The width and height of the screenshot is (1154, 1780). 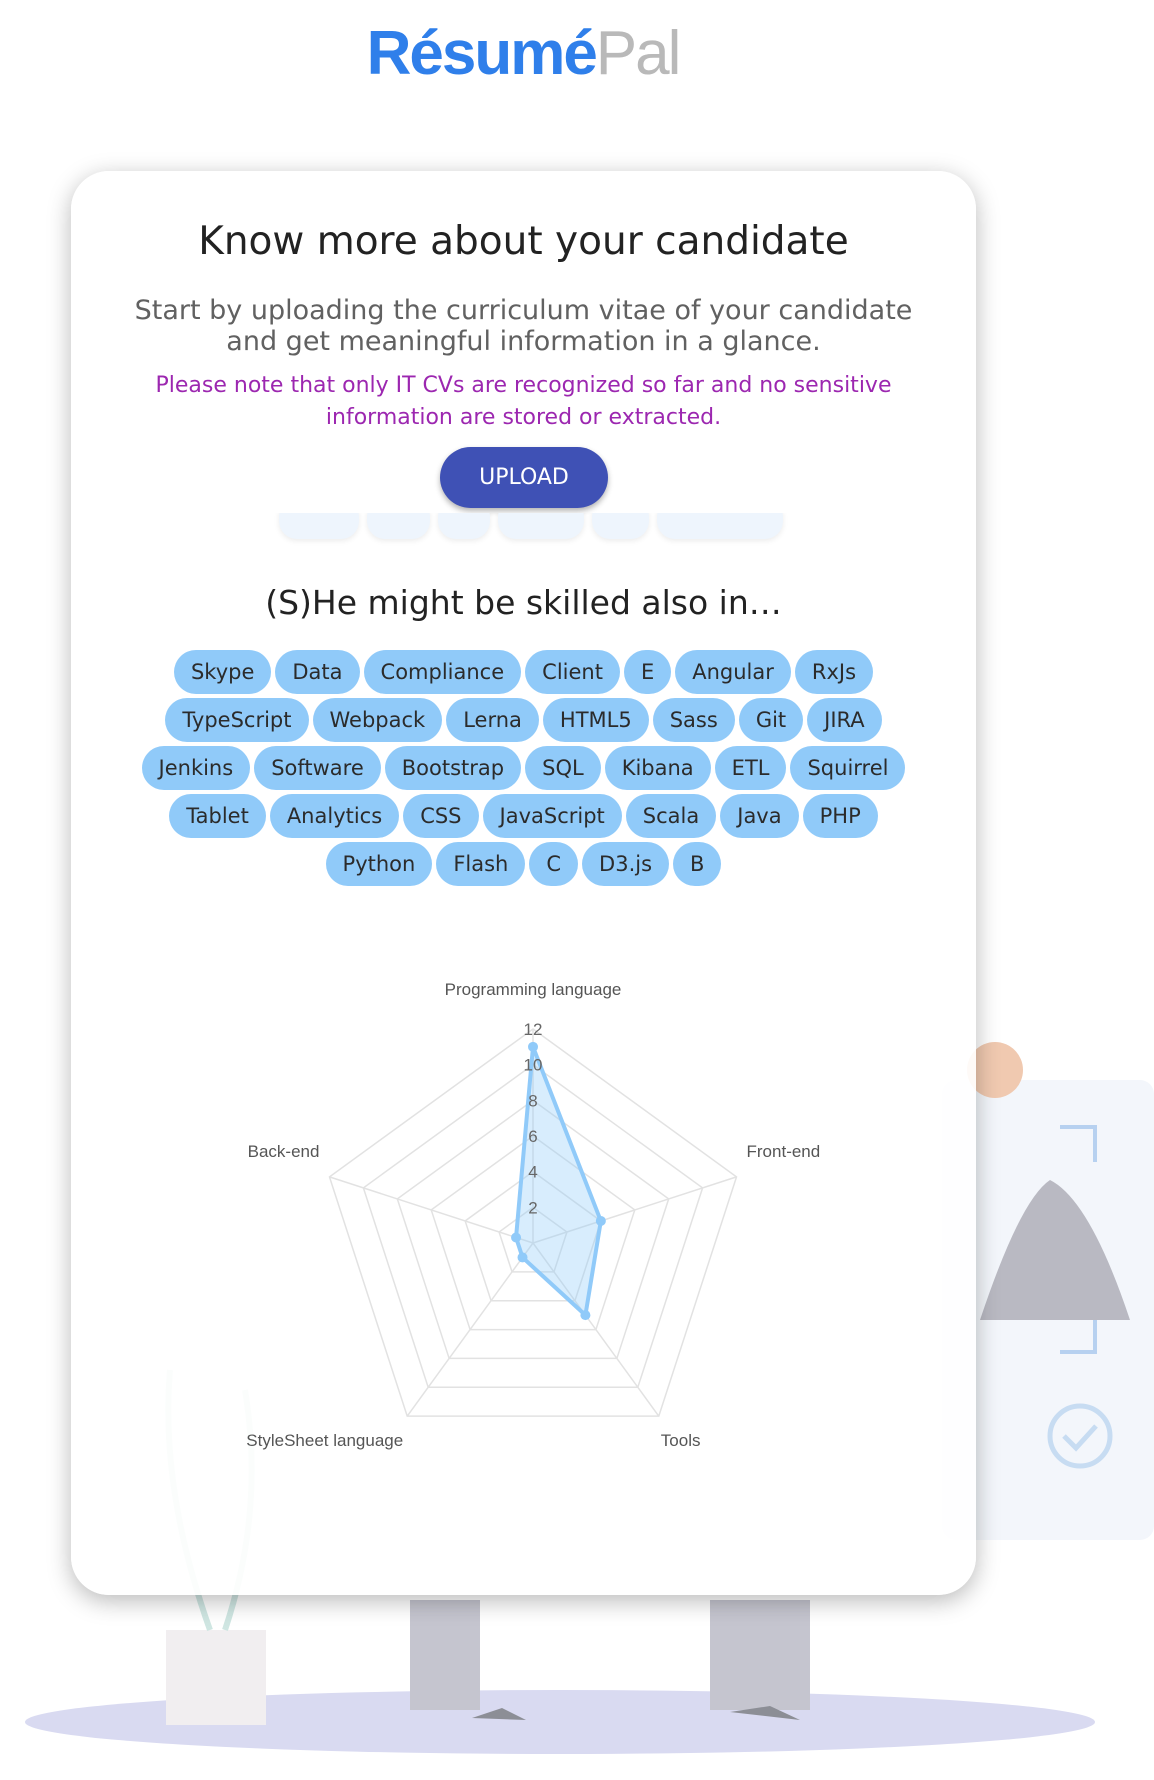 I want to click on radar-category-label: Front-end, so click(x=784, y=1151).